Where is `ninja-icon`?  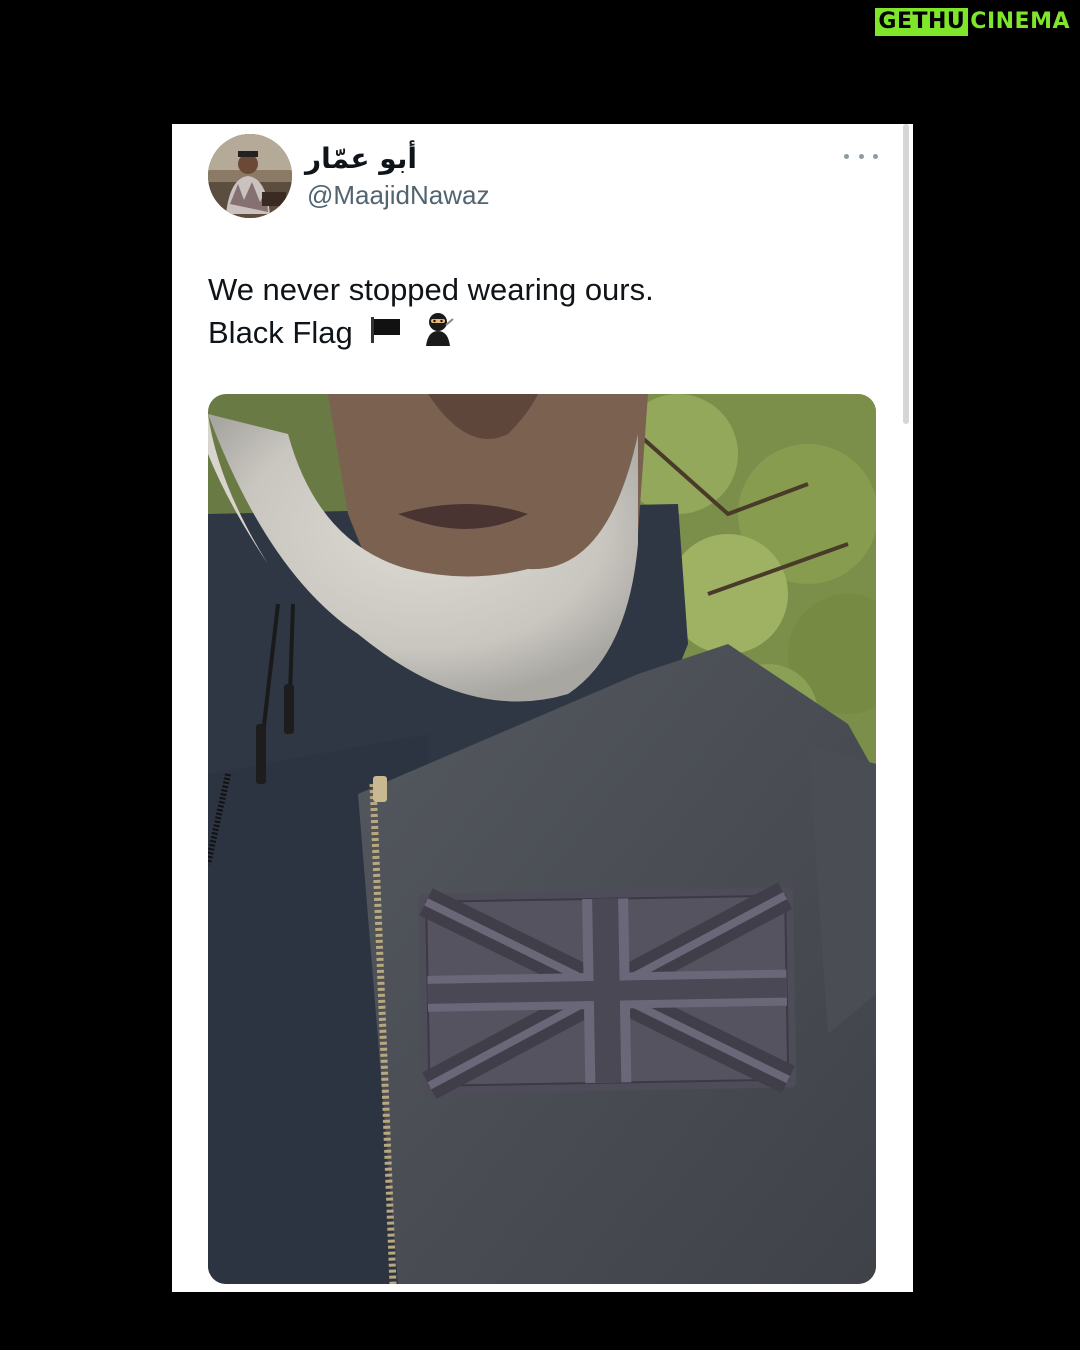
ninja-icon is located at coordinates (438, 334).